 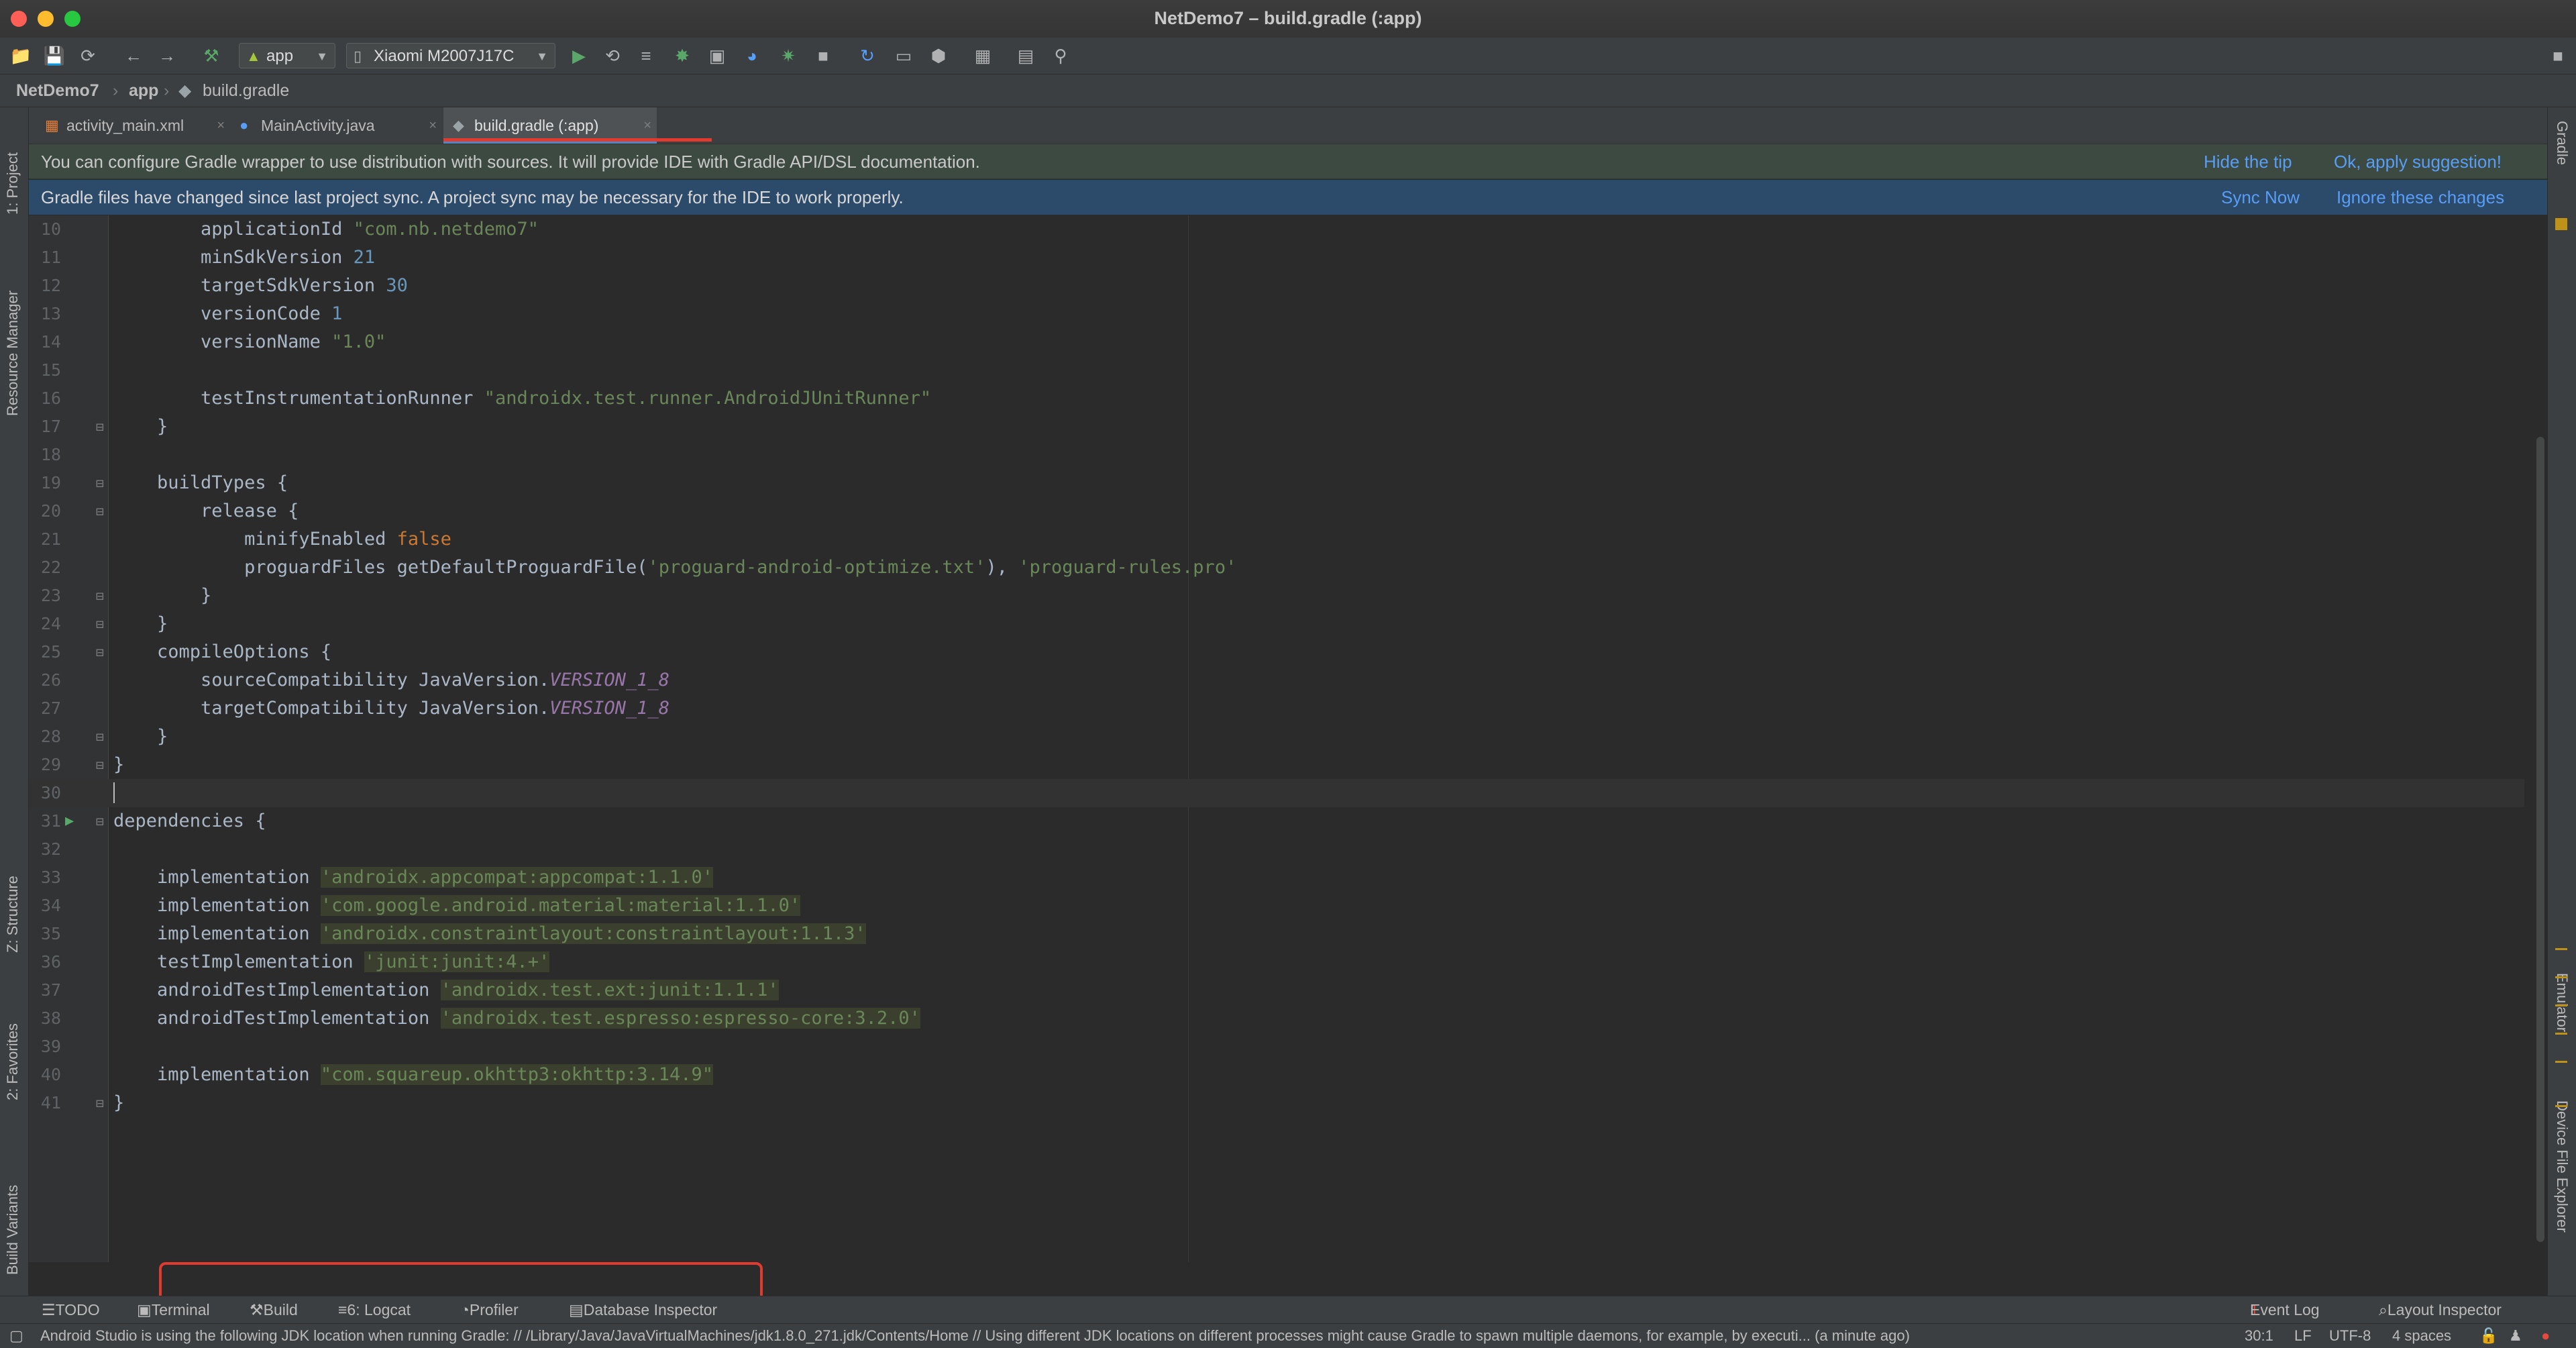 What do you see at coordinates (1276, 624) in the screenshot?
I see `code-line: 24 ⊟ }` at bounding box center [1276, 624].